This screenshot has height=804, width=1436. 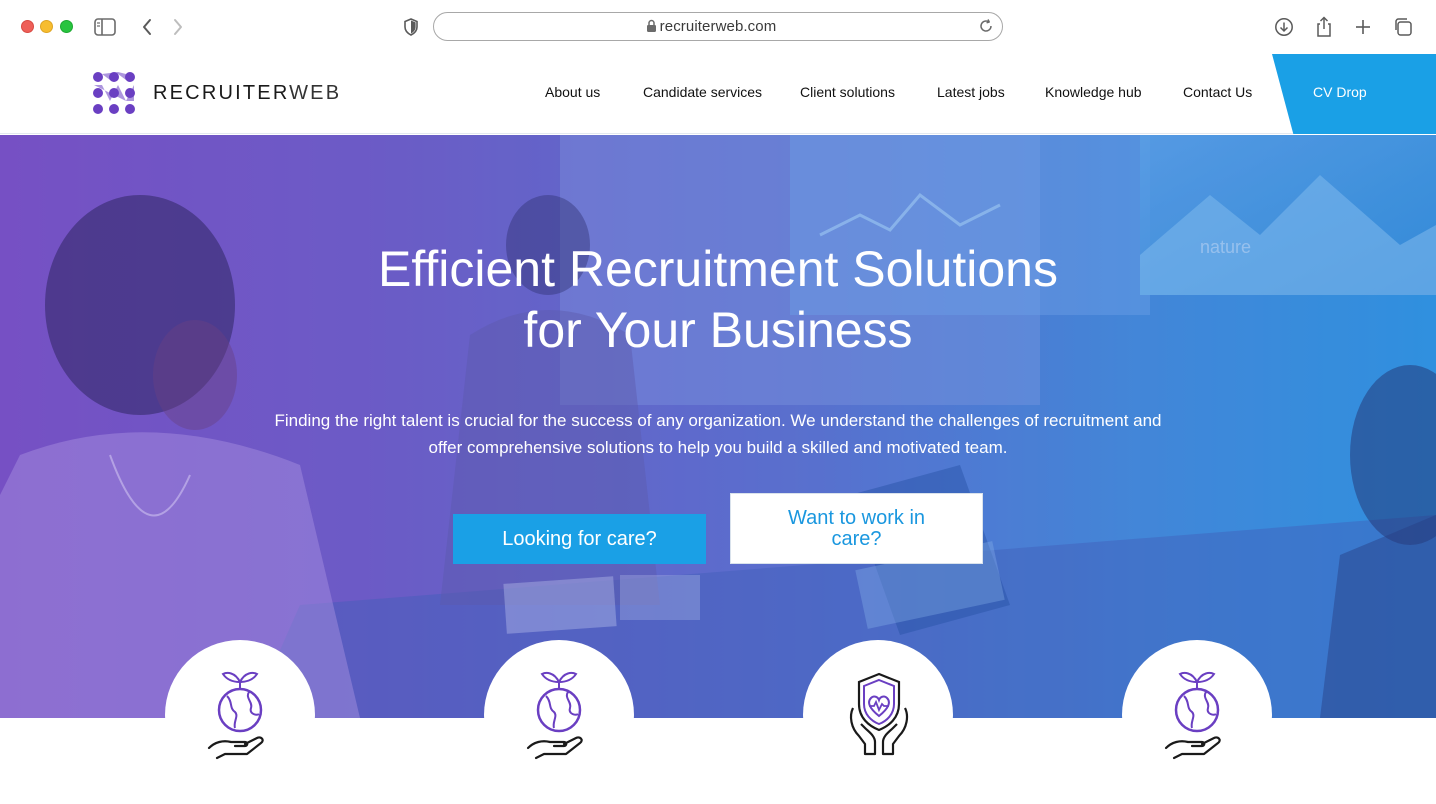 I want to click on url-text: recruiterweb.com, so click(x=718, y=26).